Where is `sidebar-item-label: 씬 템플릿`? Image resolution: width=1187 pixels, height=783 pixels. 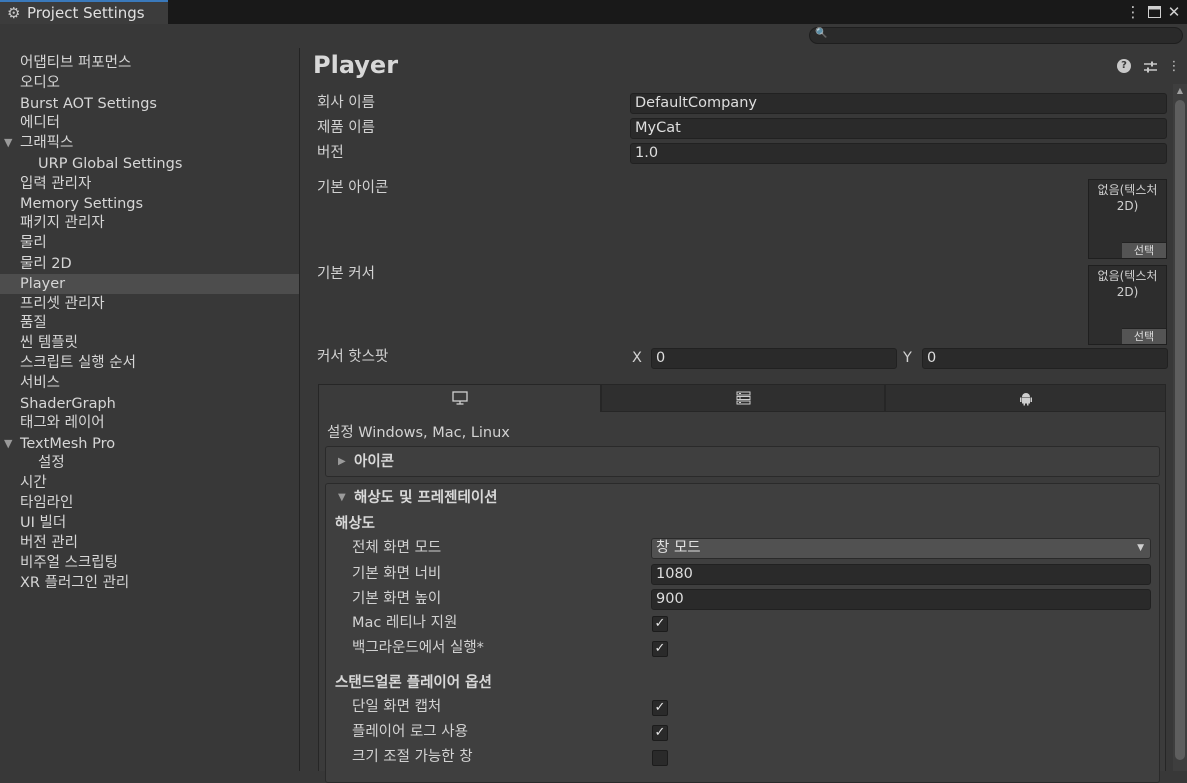
sidebar-item-label: 씬 템플릿 is located at coordinates (49, 343).